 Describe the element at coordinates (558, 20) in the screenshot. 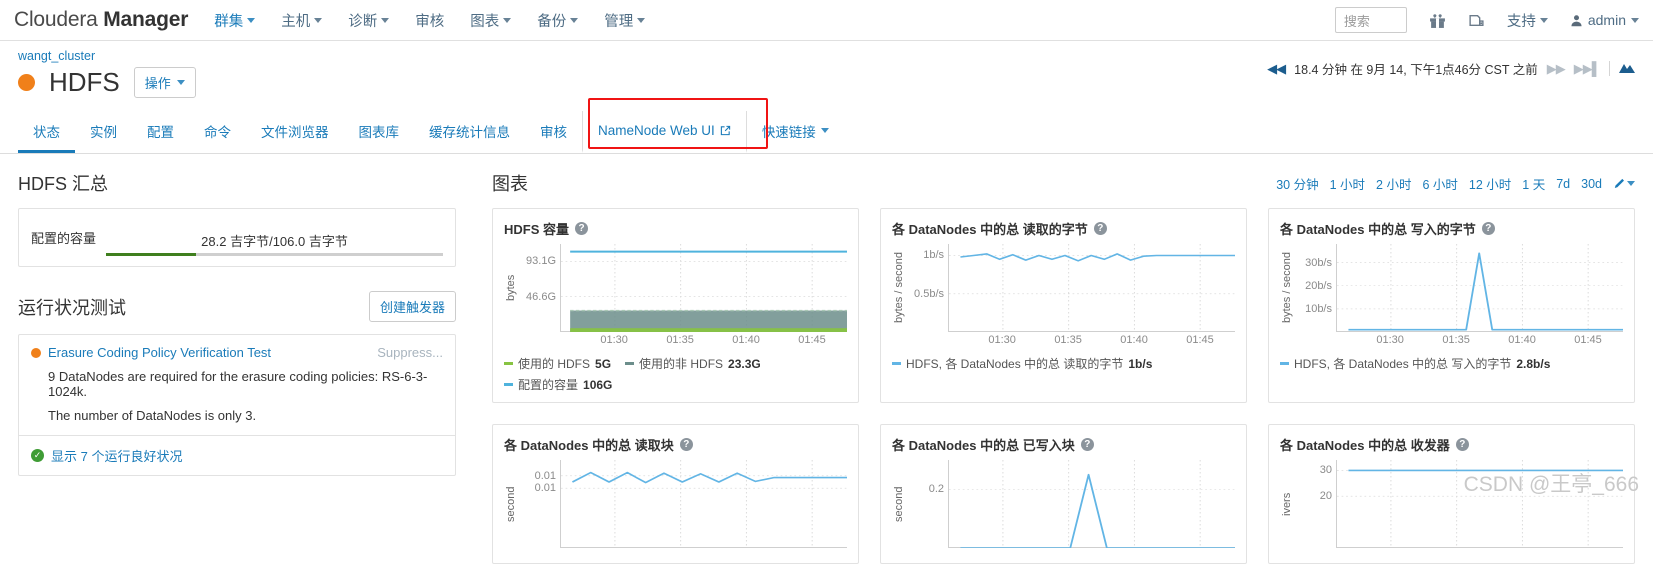

I see `nav-item-backup: 备份` at that location.